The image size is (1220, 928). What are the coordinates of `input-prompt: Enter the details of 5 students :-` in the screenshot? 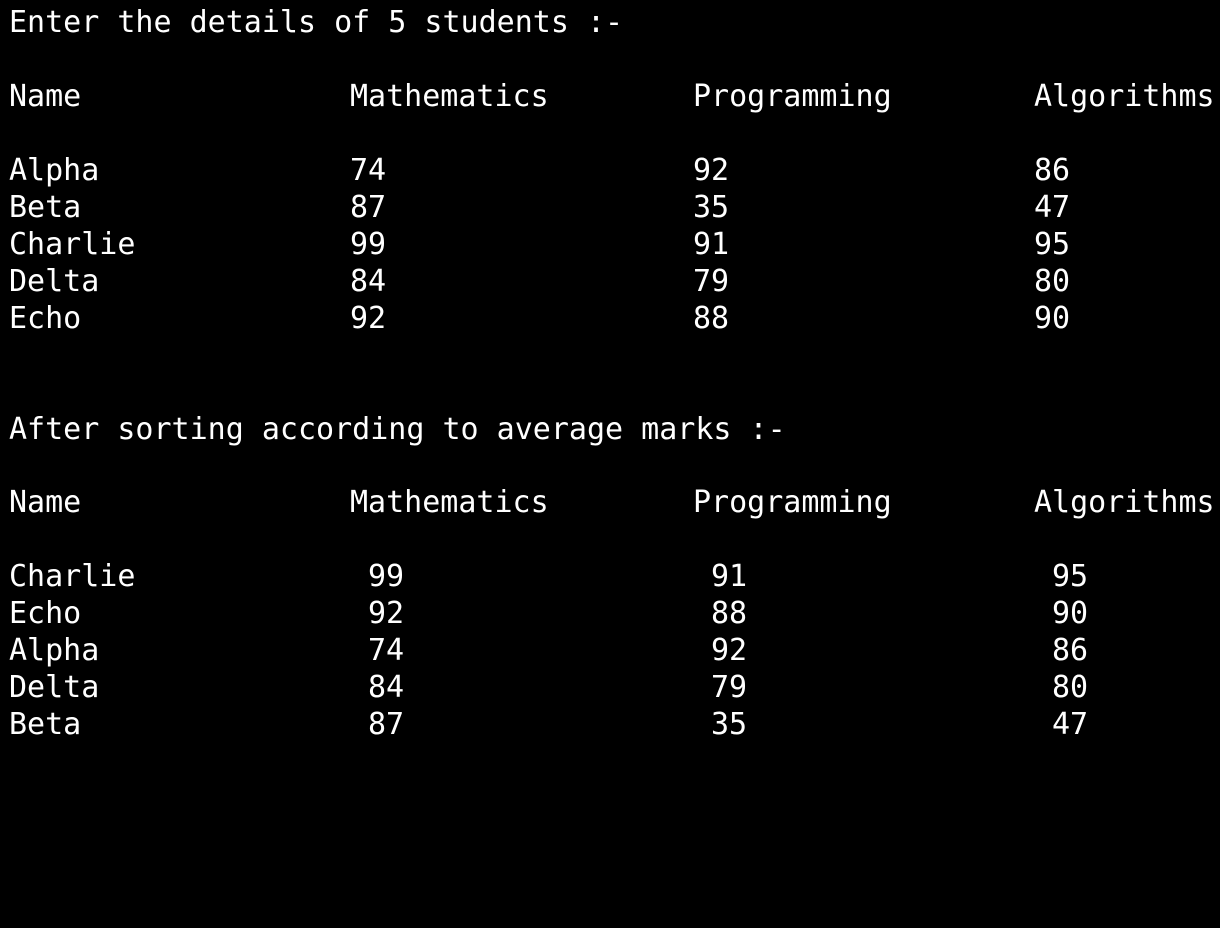 It's located at (316, 22).